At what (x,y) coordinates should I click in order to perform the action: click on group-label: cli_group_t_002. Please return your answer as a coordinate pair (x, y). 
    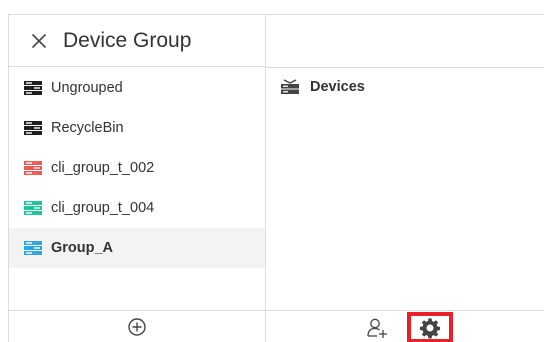
    Looking at the image, I should click on (103, 168).